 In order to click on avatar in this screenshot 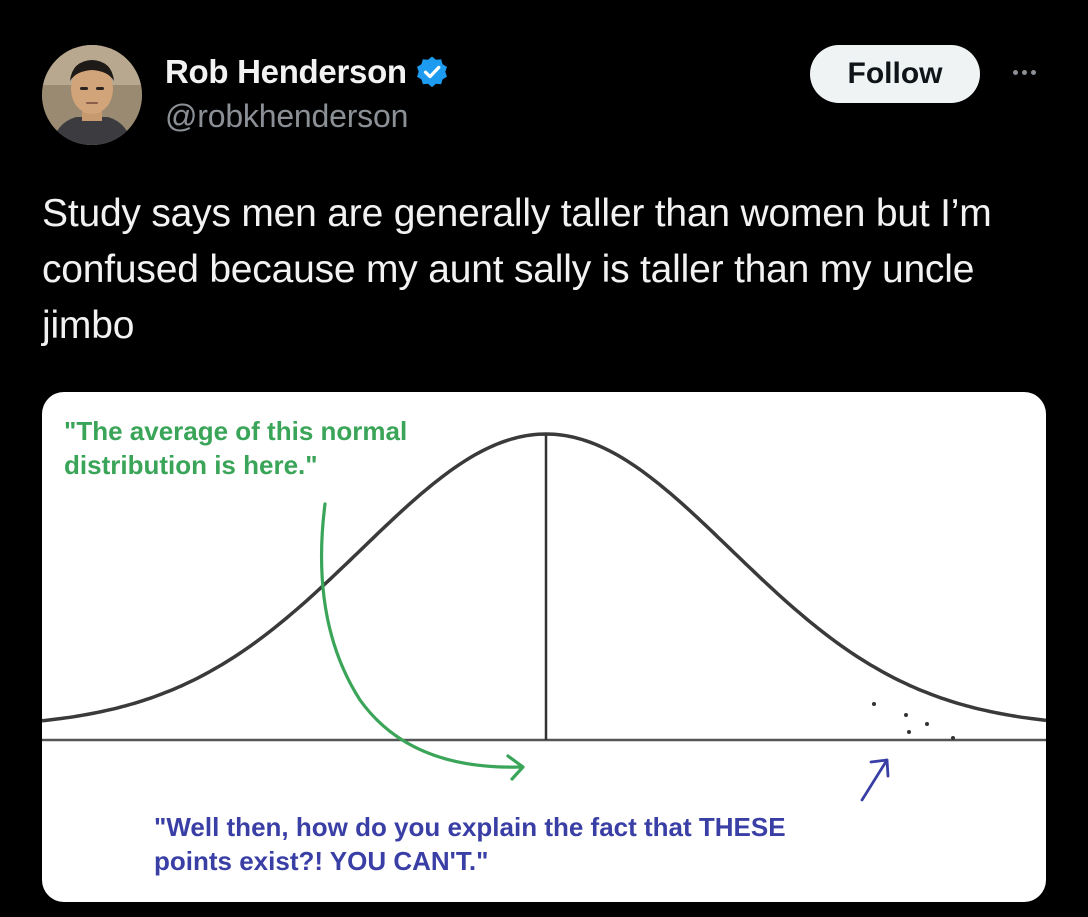, I will do `click(92, 95)`.